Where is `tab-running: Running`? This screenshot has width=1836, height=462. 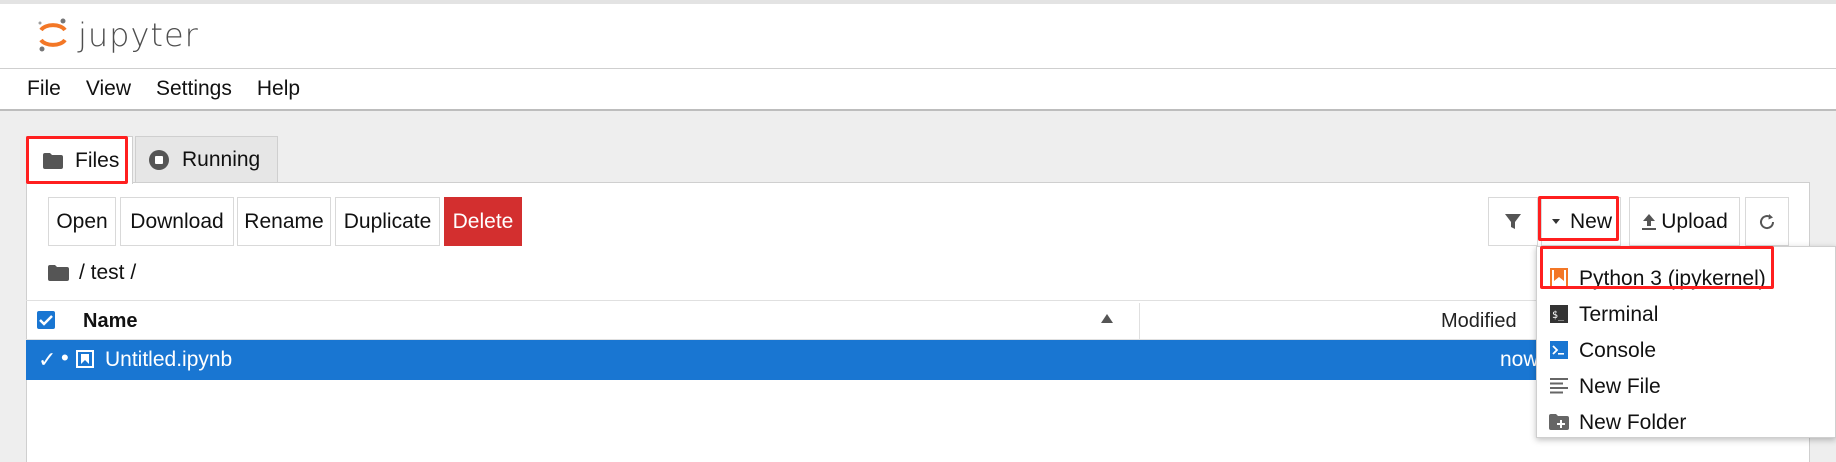
tab-running: Running is located at coordinates (206, 159).